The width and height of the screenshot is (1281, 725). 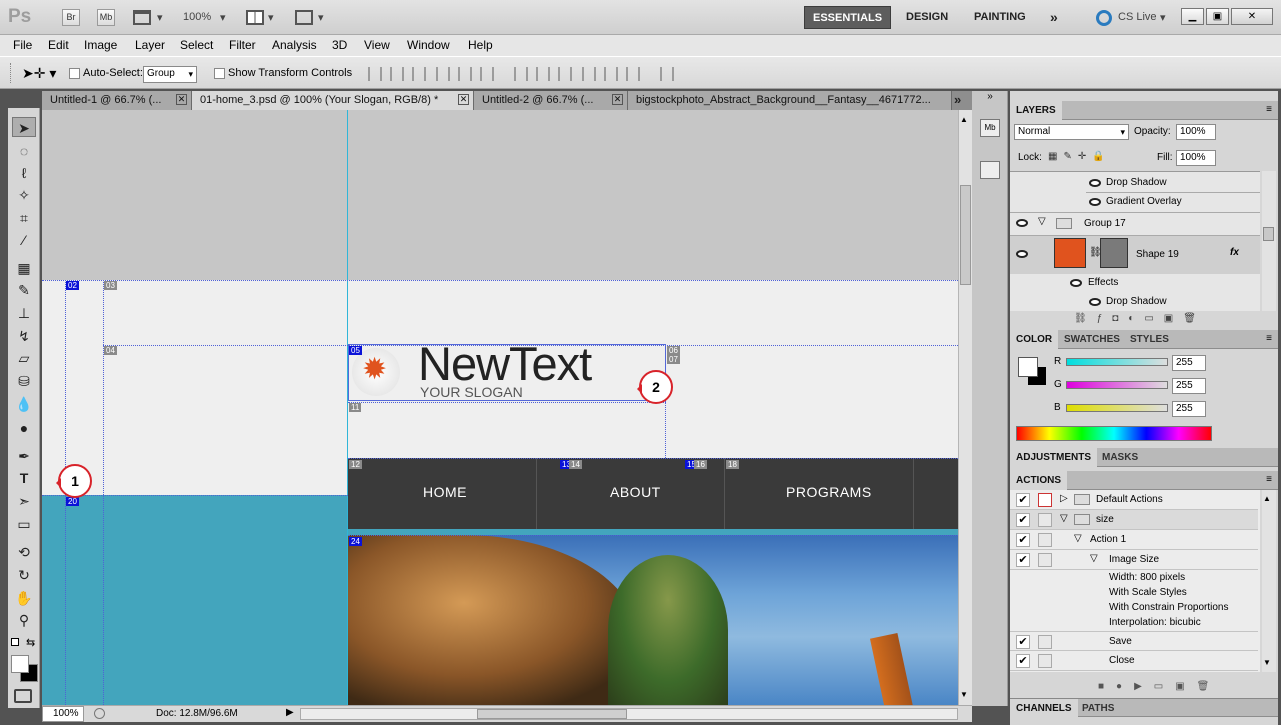 What do you see at coordinates (24, 151) in the screenshot?
I see `marquee-tool-icon: ◌` at bounding box center [24, 151].